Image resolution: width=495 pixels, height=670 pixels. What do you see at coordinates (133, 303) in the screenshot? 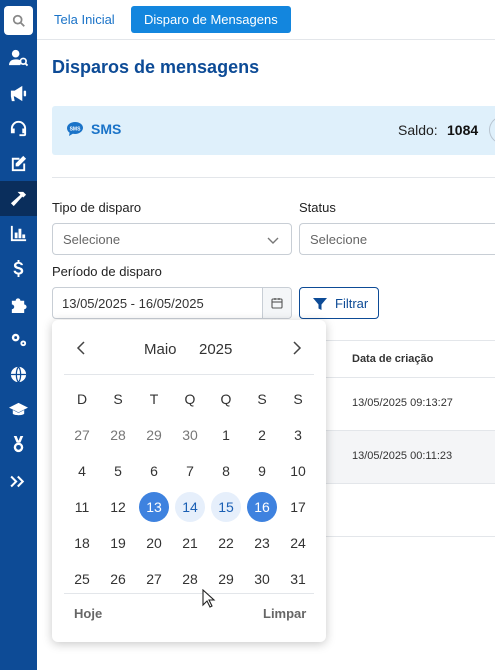
I see `period-value: 13/05/2025 - 16/05/2025` at bounding box center [133, 303].